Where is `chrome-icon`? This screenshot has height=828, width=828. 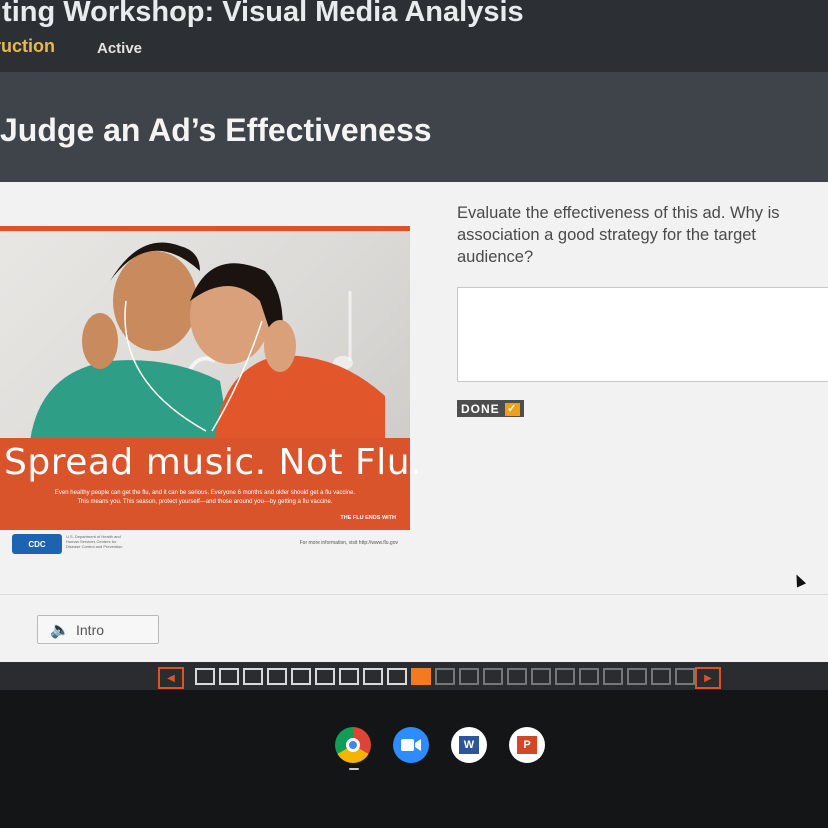 chrome-icon is located at coordinates (353, 745).